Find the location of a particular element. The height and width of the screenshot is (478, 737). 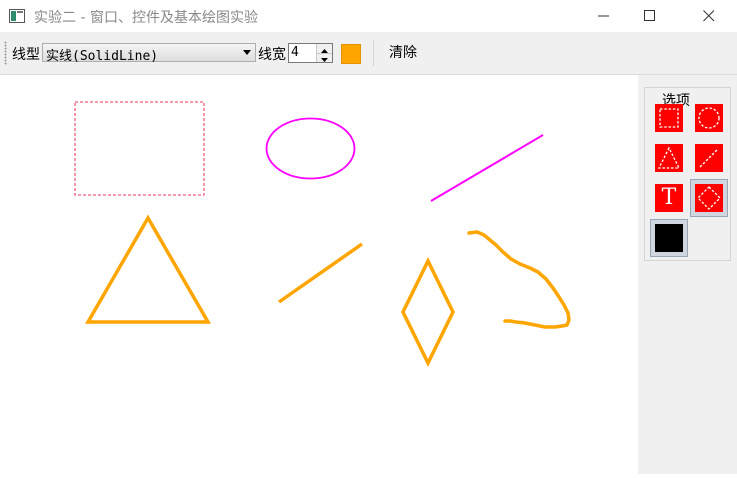

line-tool-face is located at coordinates (709, 158).